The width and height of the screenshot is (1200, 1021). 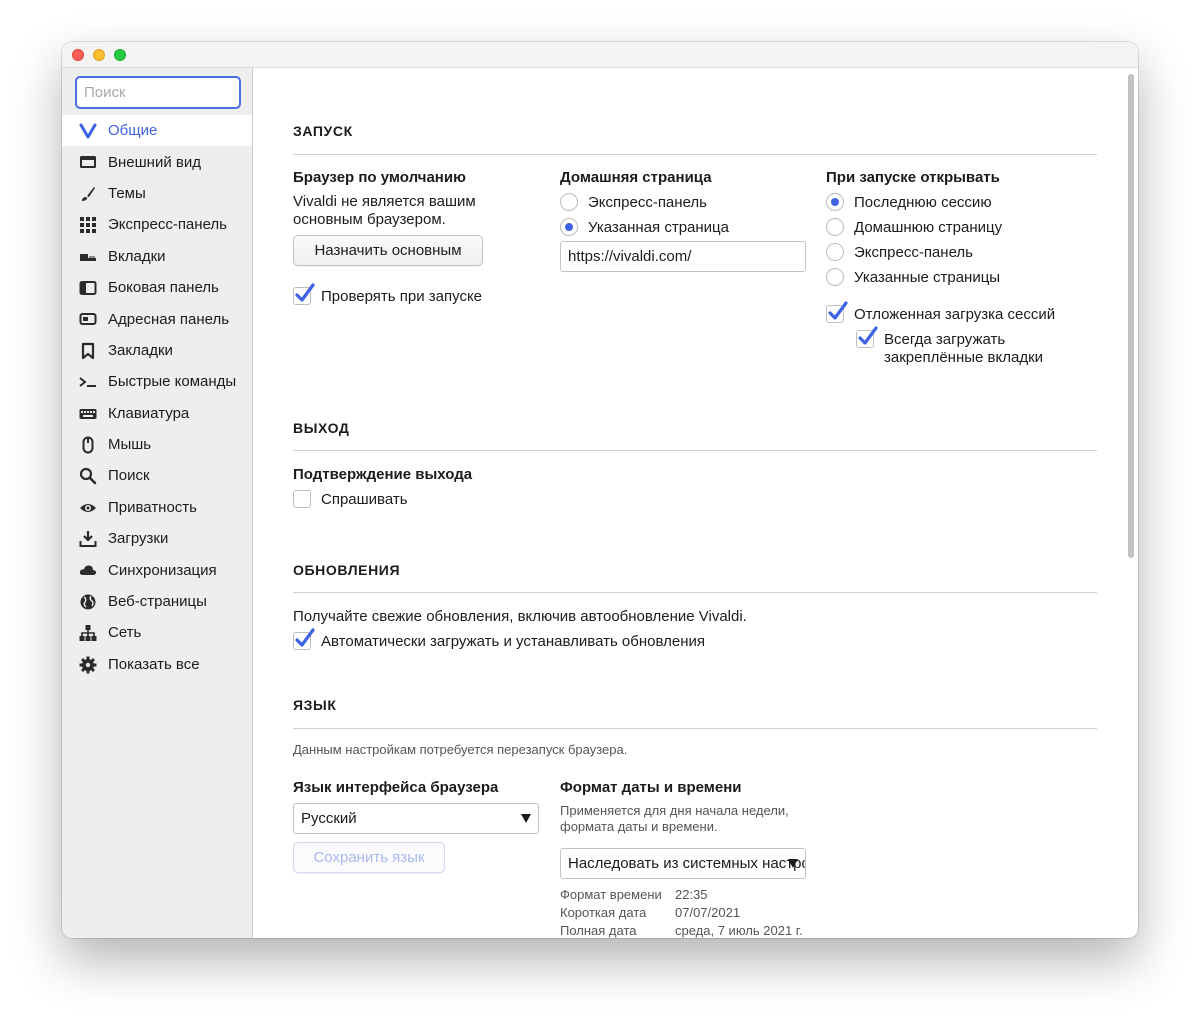 I want to click on short-date-value: 07/07/2021, so click(x=708, y=912).